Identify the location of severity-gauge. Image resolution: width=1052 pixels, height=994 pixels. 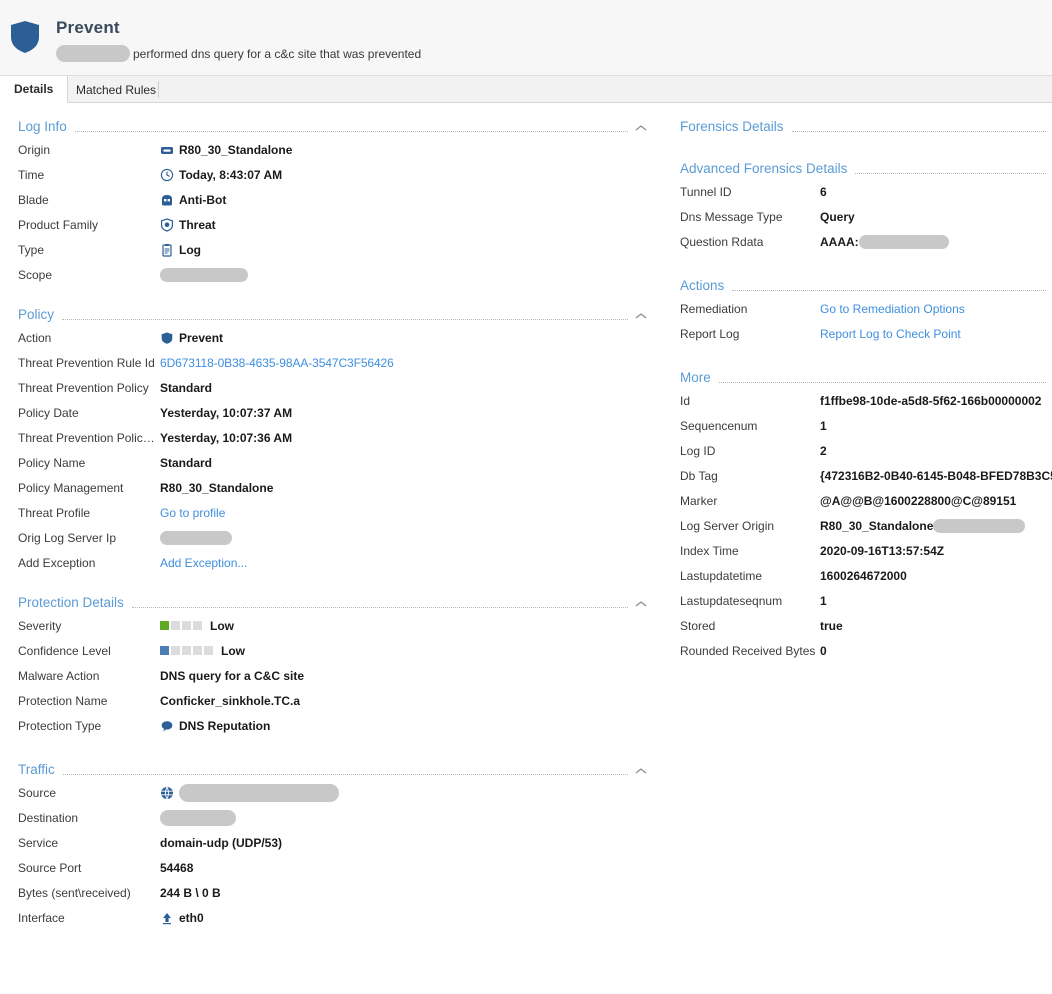
(181, 625).